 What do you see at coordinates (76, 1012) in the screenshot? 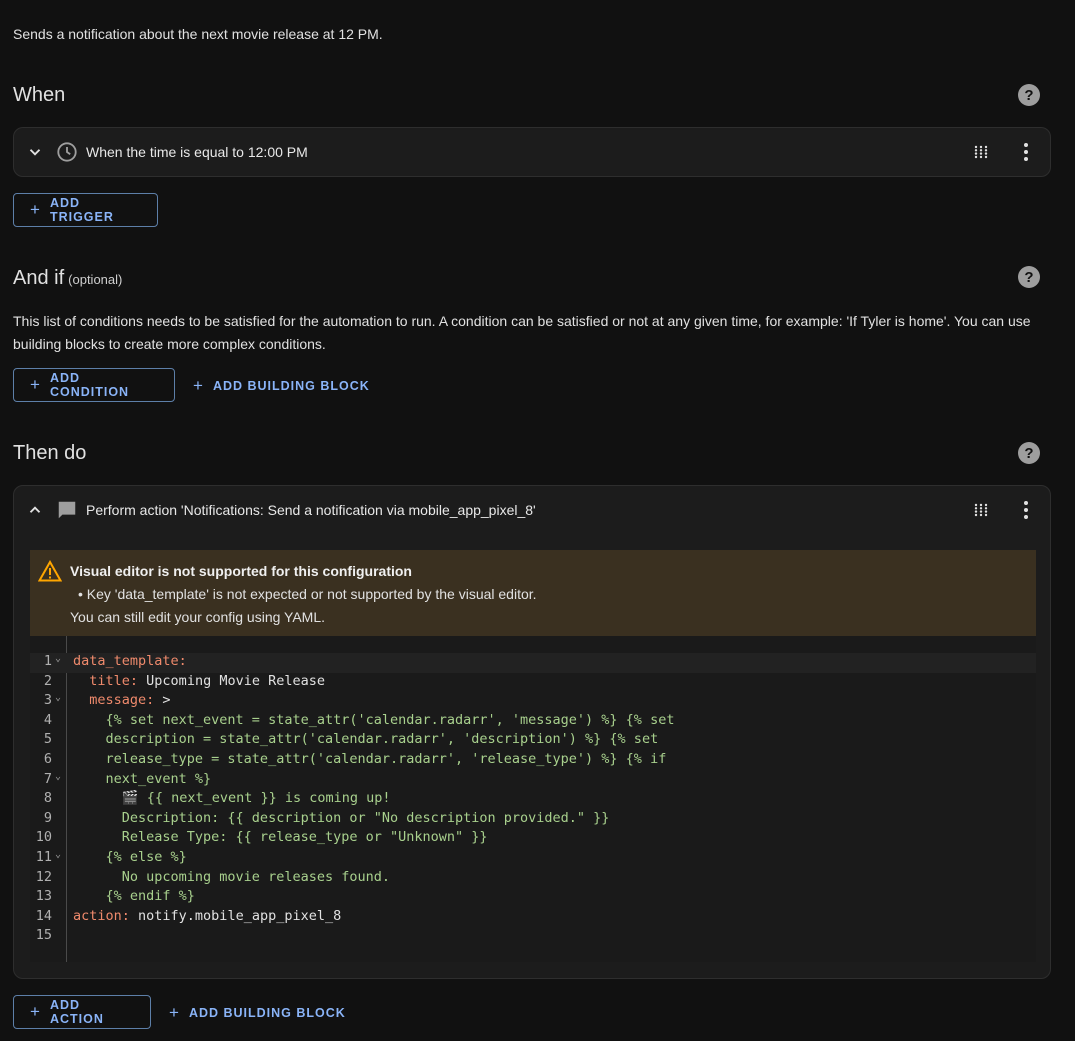
I see `add-action-label: ADD ACTION` at bounding box center [76, 1012].